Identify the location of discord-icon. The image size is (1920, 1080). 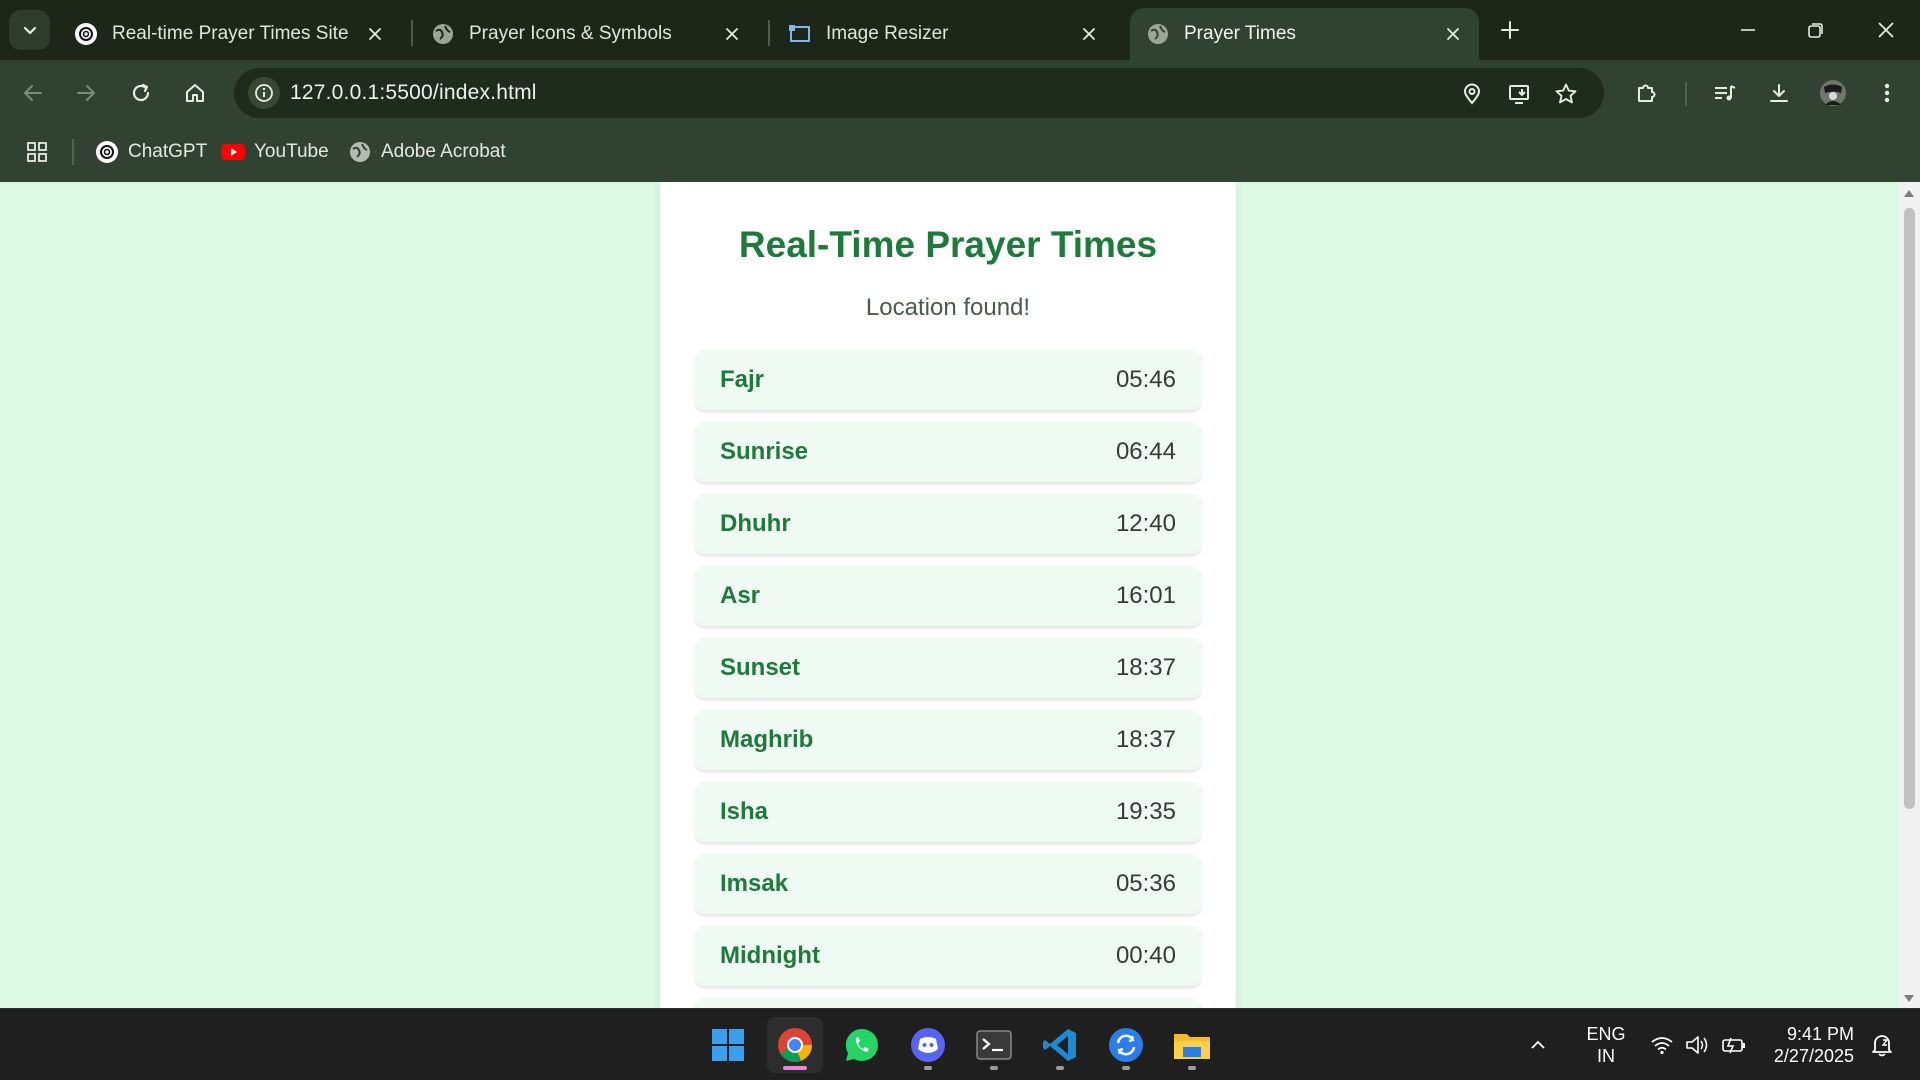
(928, 1045).